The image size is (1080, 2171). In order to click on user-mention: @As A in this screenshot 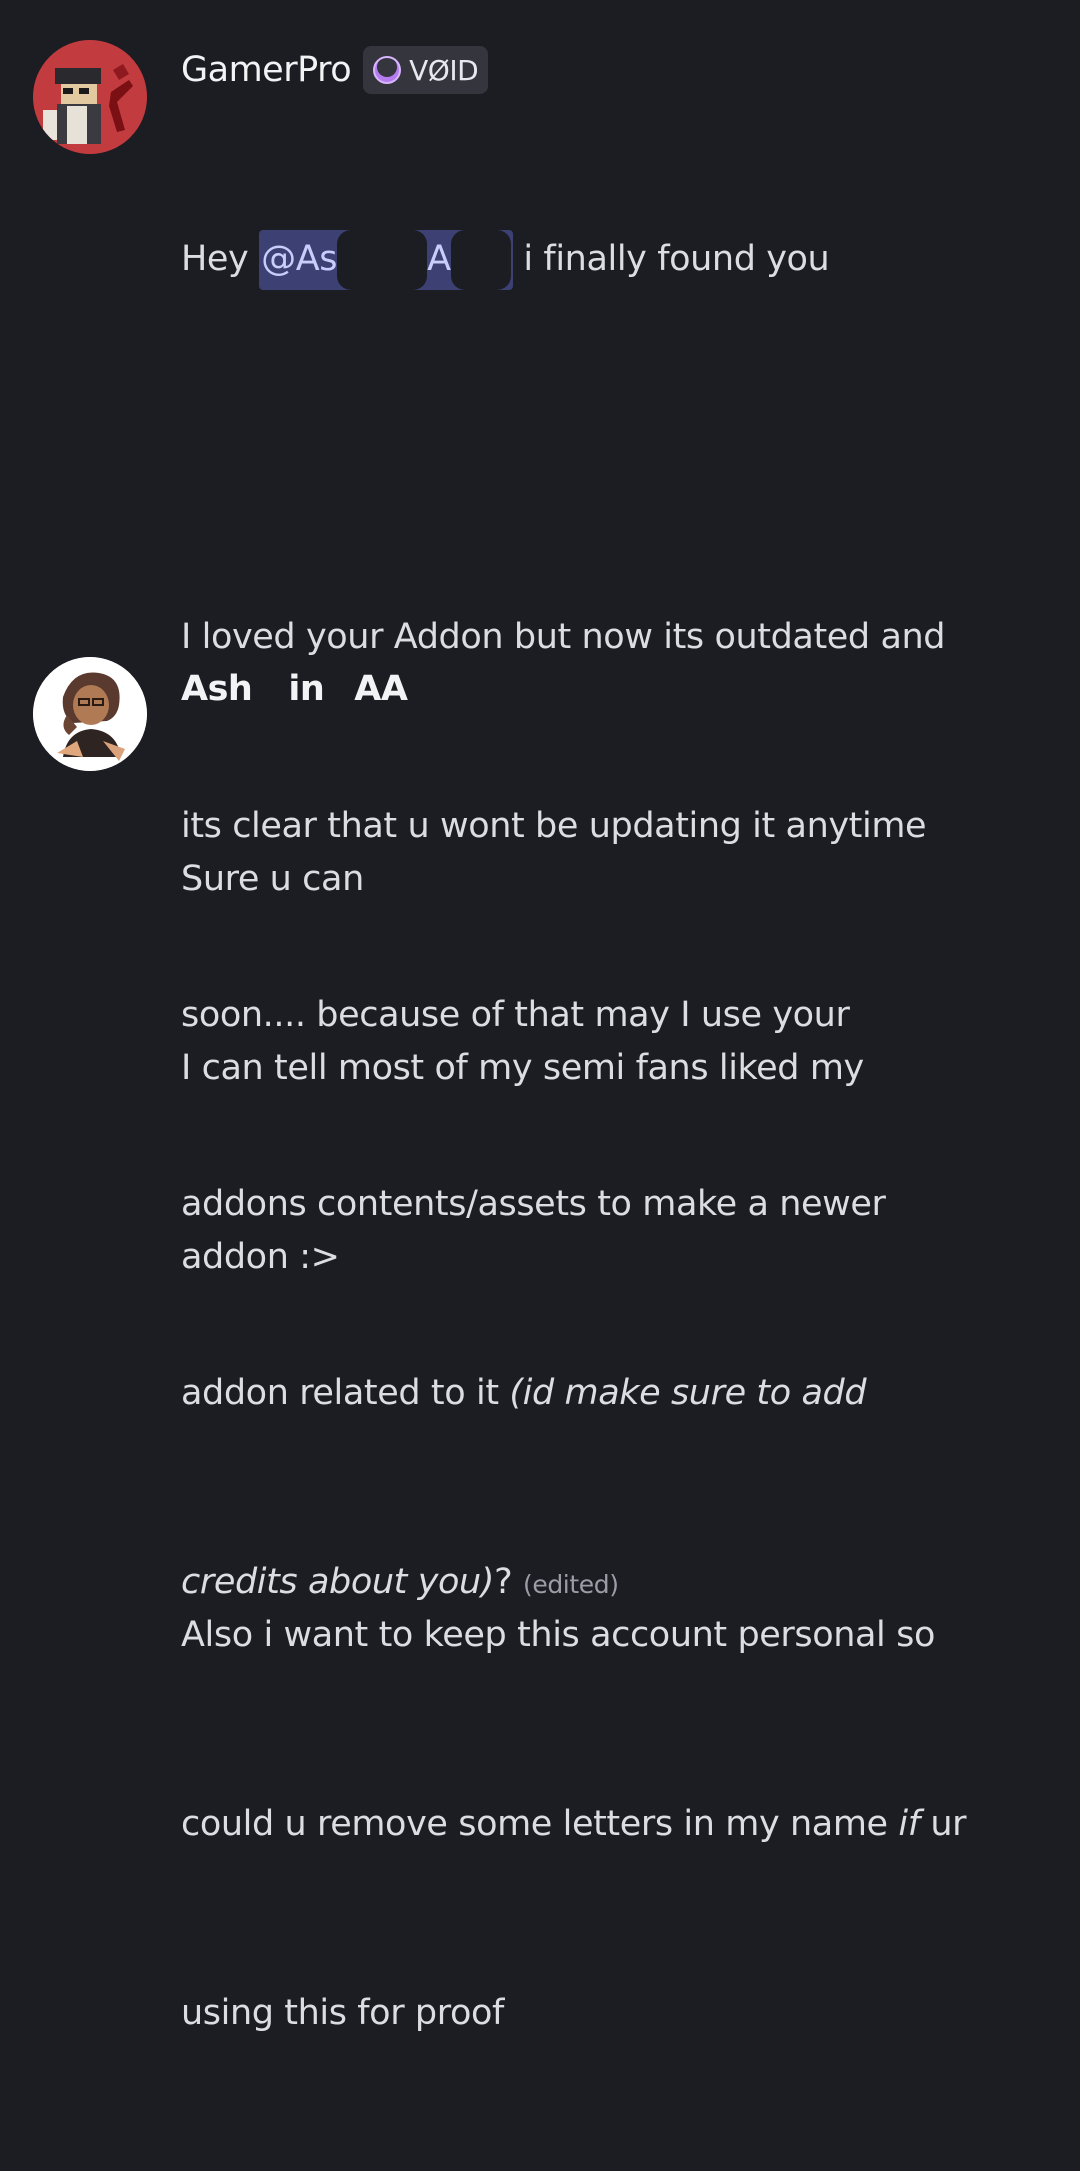, I will do `click(386, 260)`.